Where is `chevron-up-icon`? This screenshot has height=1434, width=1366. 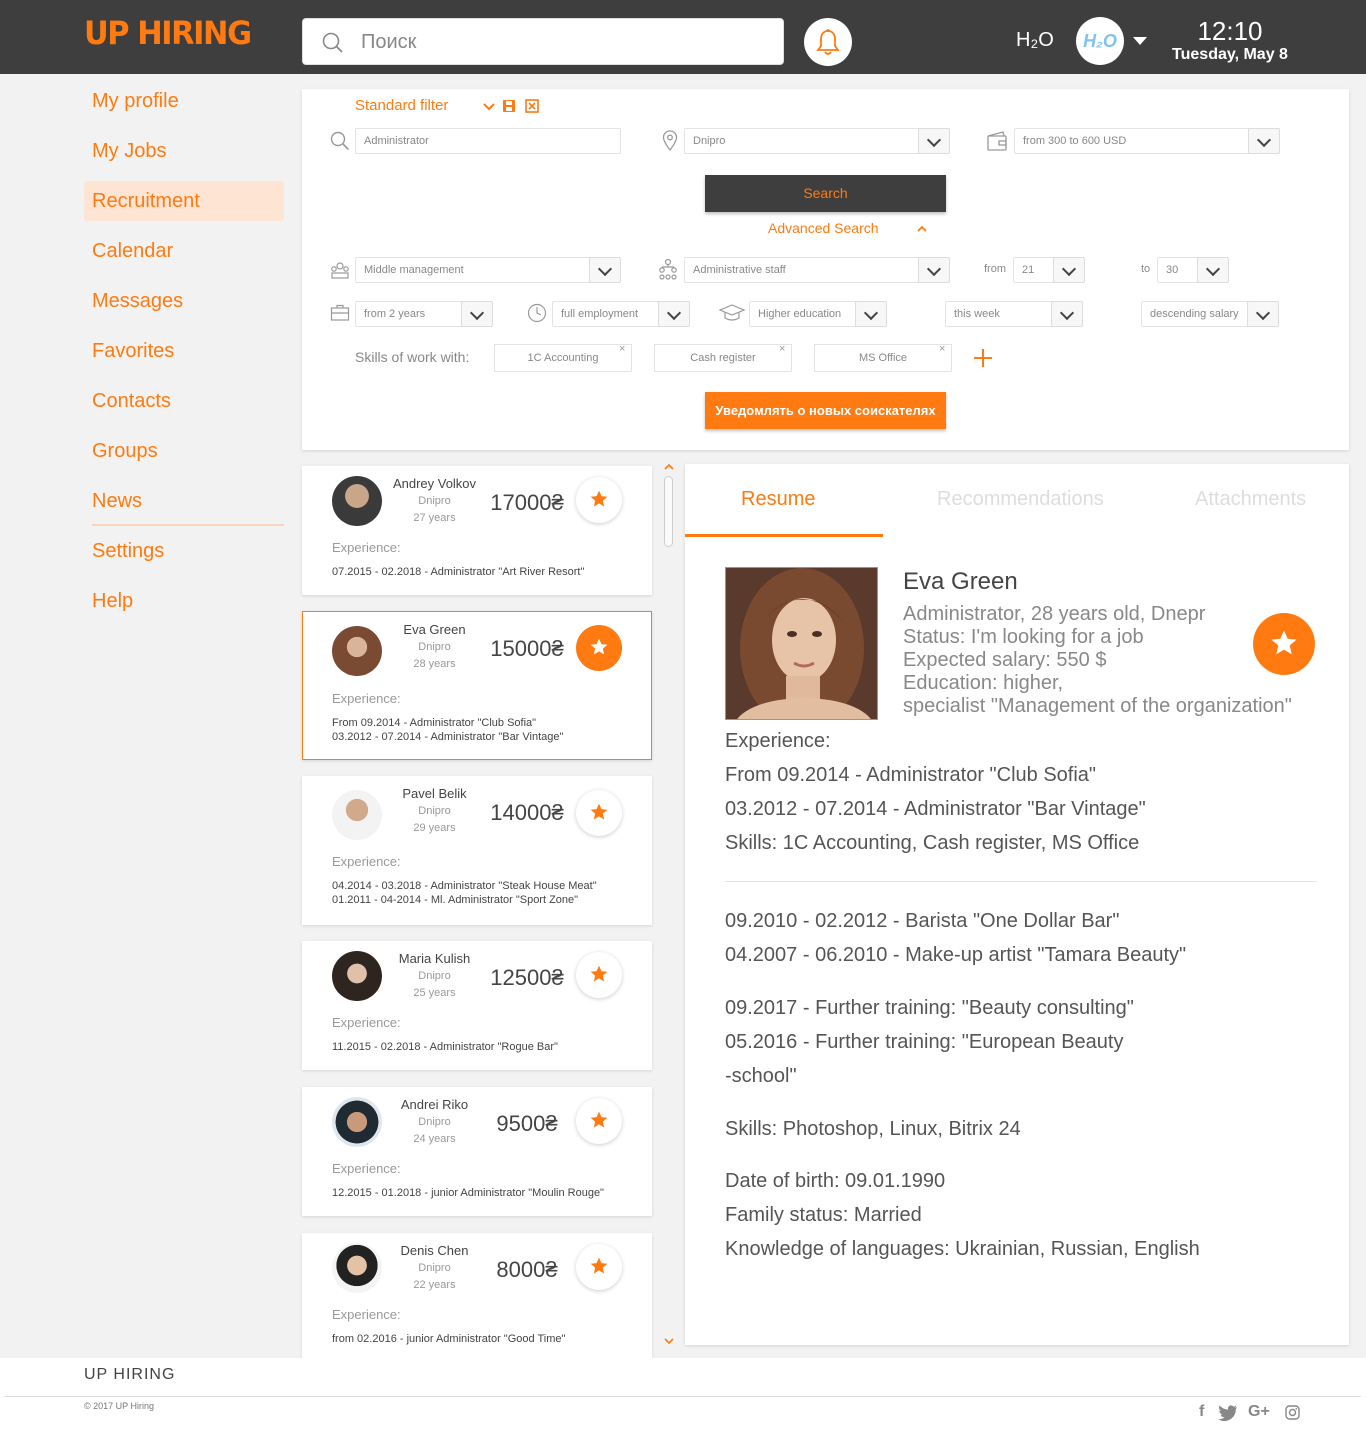 chevron-up-icon is located at coordinates (922, 229).